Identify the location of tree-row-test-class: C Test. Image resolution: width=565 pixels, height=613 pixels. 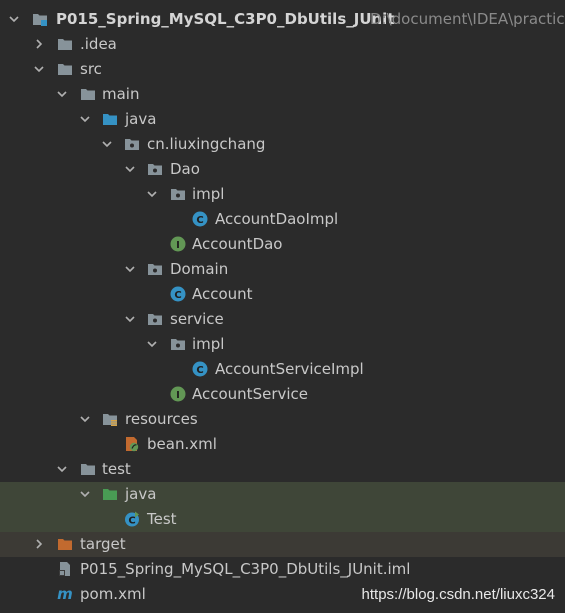
(282, 519).